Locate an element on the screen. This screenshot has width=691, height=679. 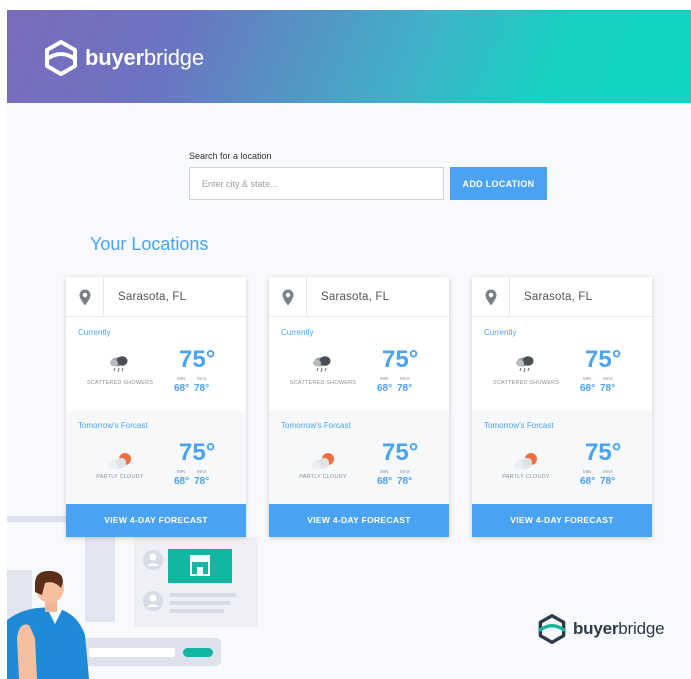
input-bar-illustration is located at coordinates (150, 652).